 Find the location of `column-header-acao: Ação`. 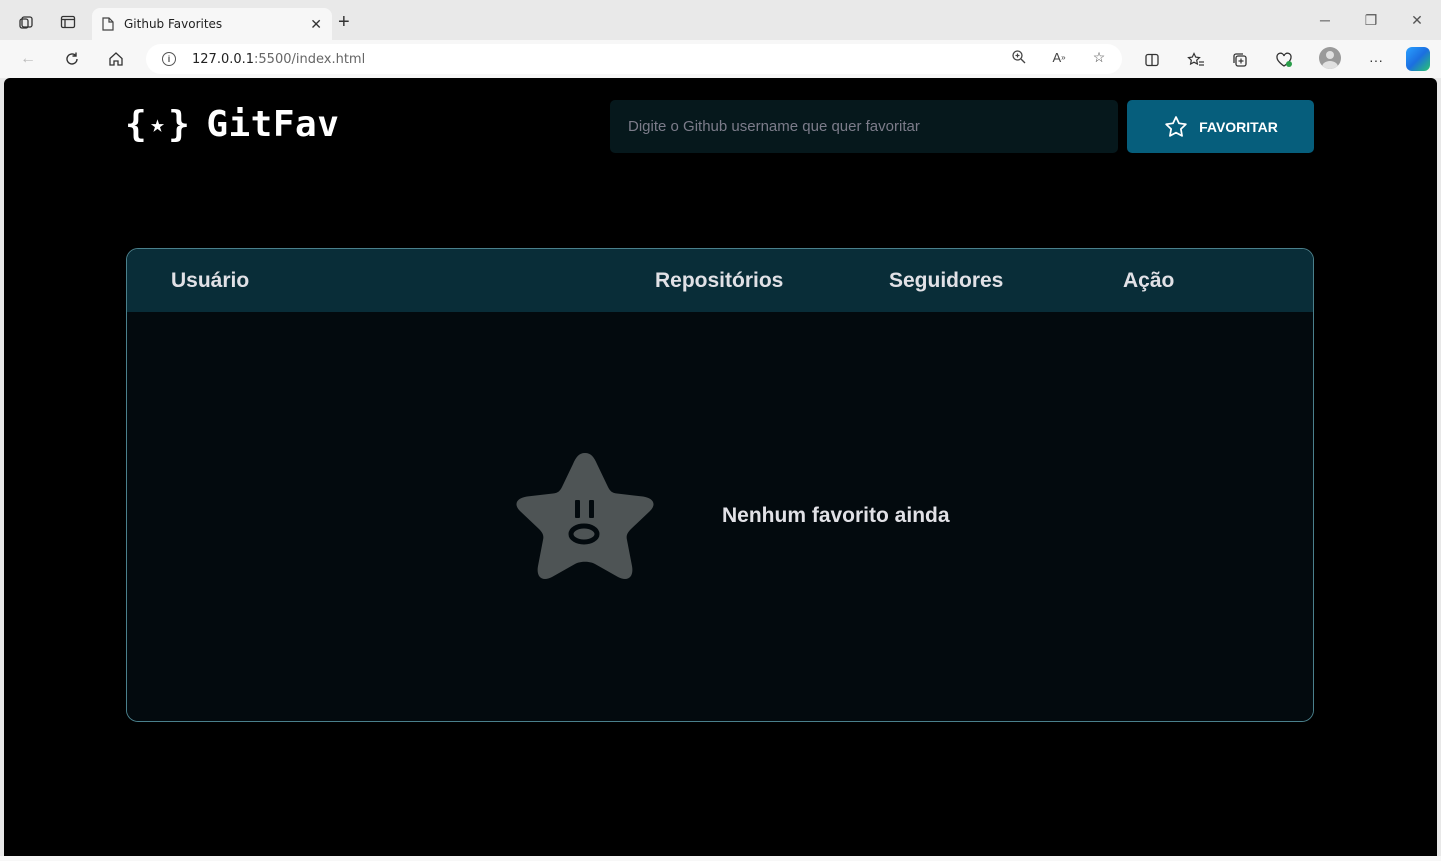

column-header-acao: Ação is located at coordinates (1149, 280).